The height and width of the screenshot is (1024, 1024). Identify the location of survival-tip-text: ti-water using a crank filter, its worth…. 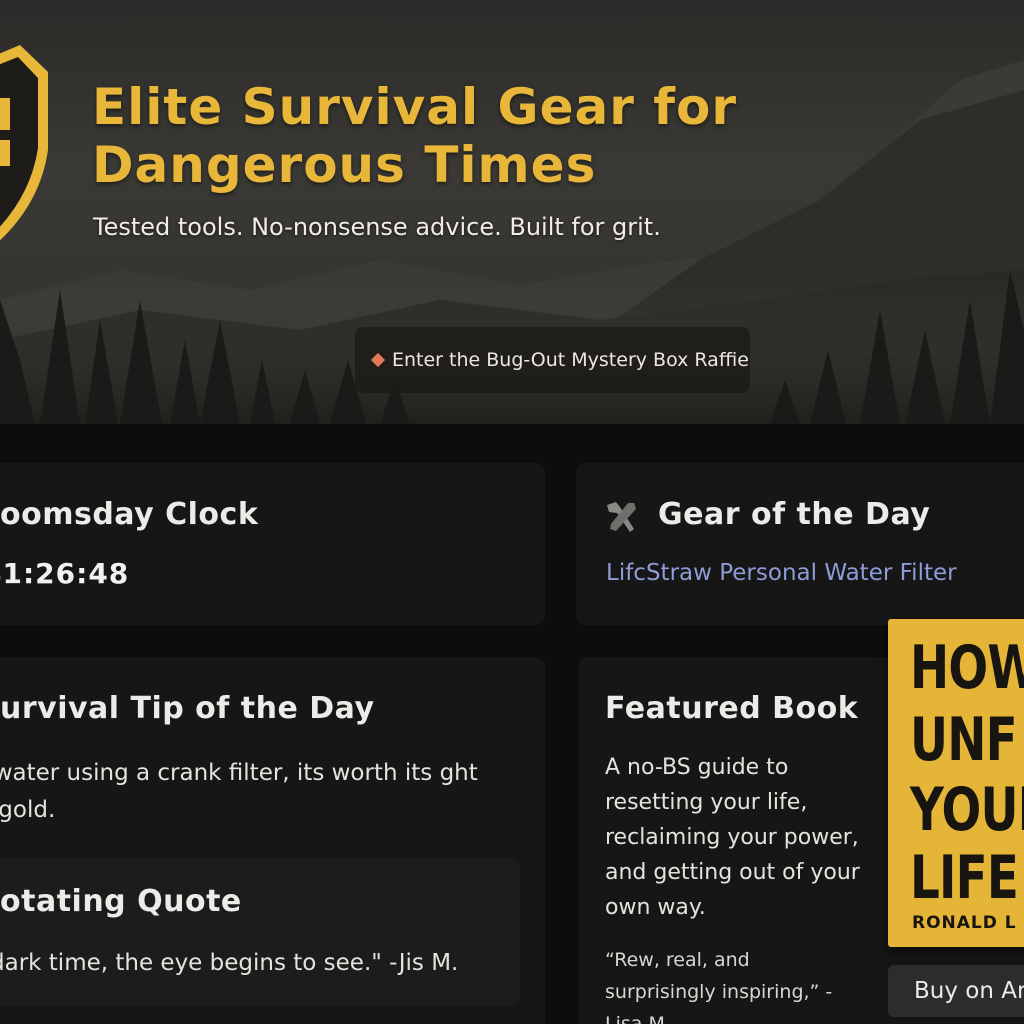
(239, 791).